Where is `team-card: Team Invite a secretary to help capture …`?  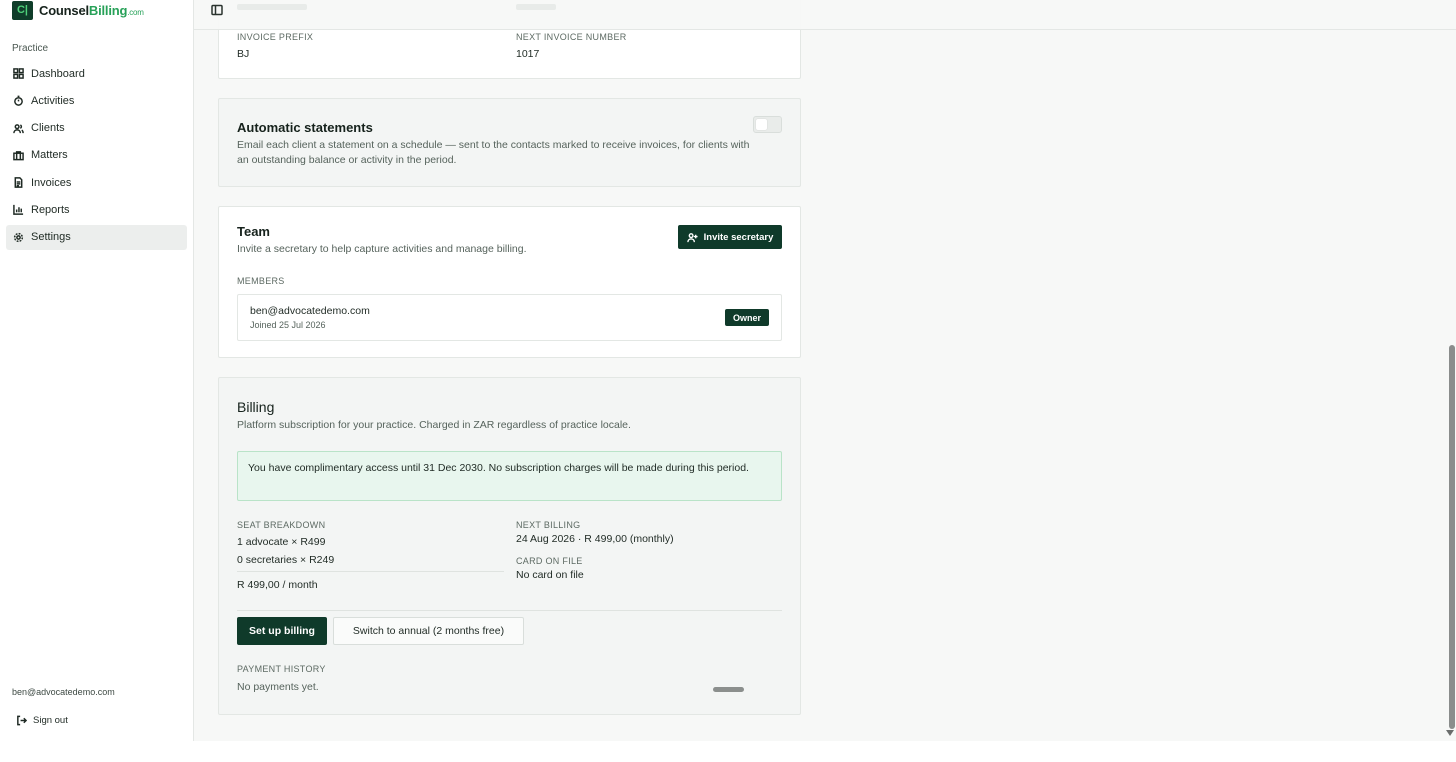 team-card: Team Invite a secretary to help capture … is located at coordinates (509, 282).